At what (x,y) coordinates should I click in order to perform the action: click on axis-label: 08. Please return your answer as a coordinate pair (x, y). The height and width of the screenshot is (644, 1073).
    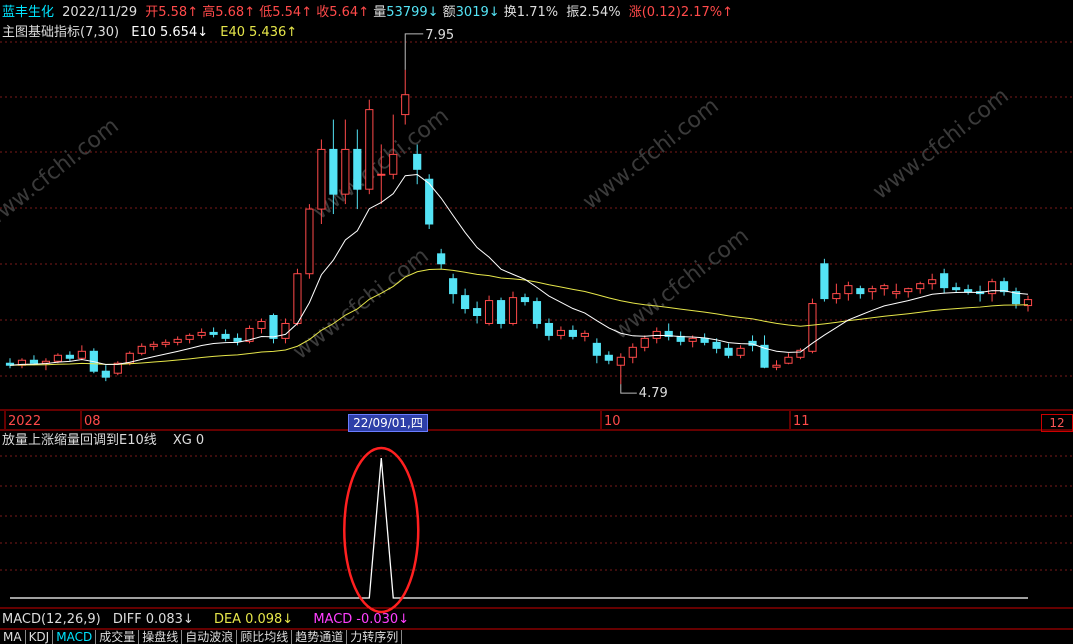
    Looking at the image, I should click on (92, 421).